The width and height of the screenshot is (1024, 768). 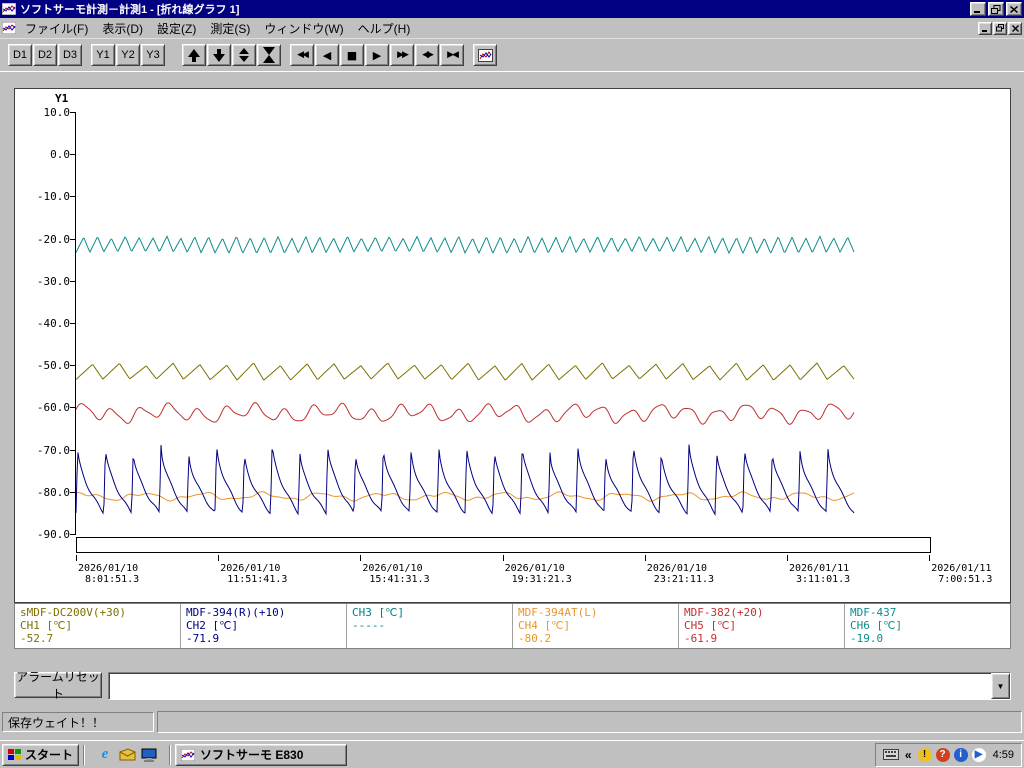 What do you see at coordinates (252, 755) in the screenshot?
I see `task-button-label: ソフトサーモ E830` at bounding box center [252, 755].